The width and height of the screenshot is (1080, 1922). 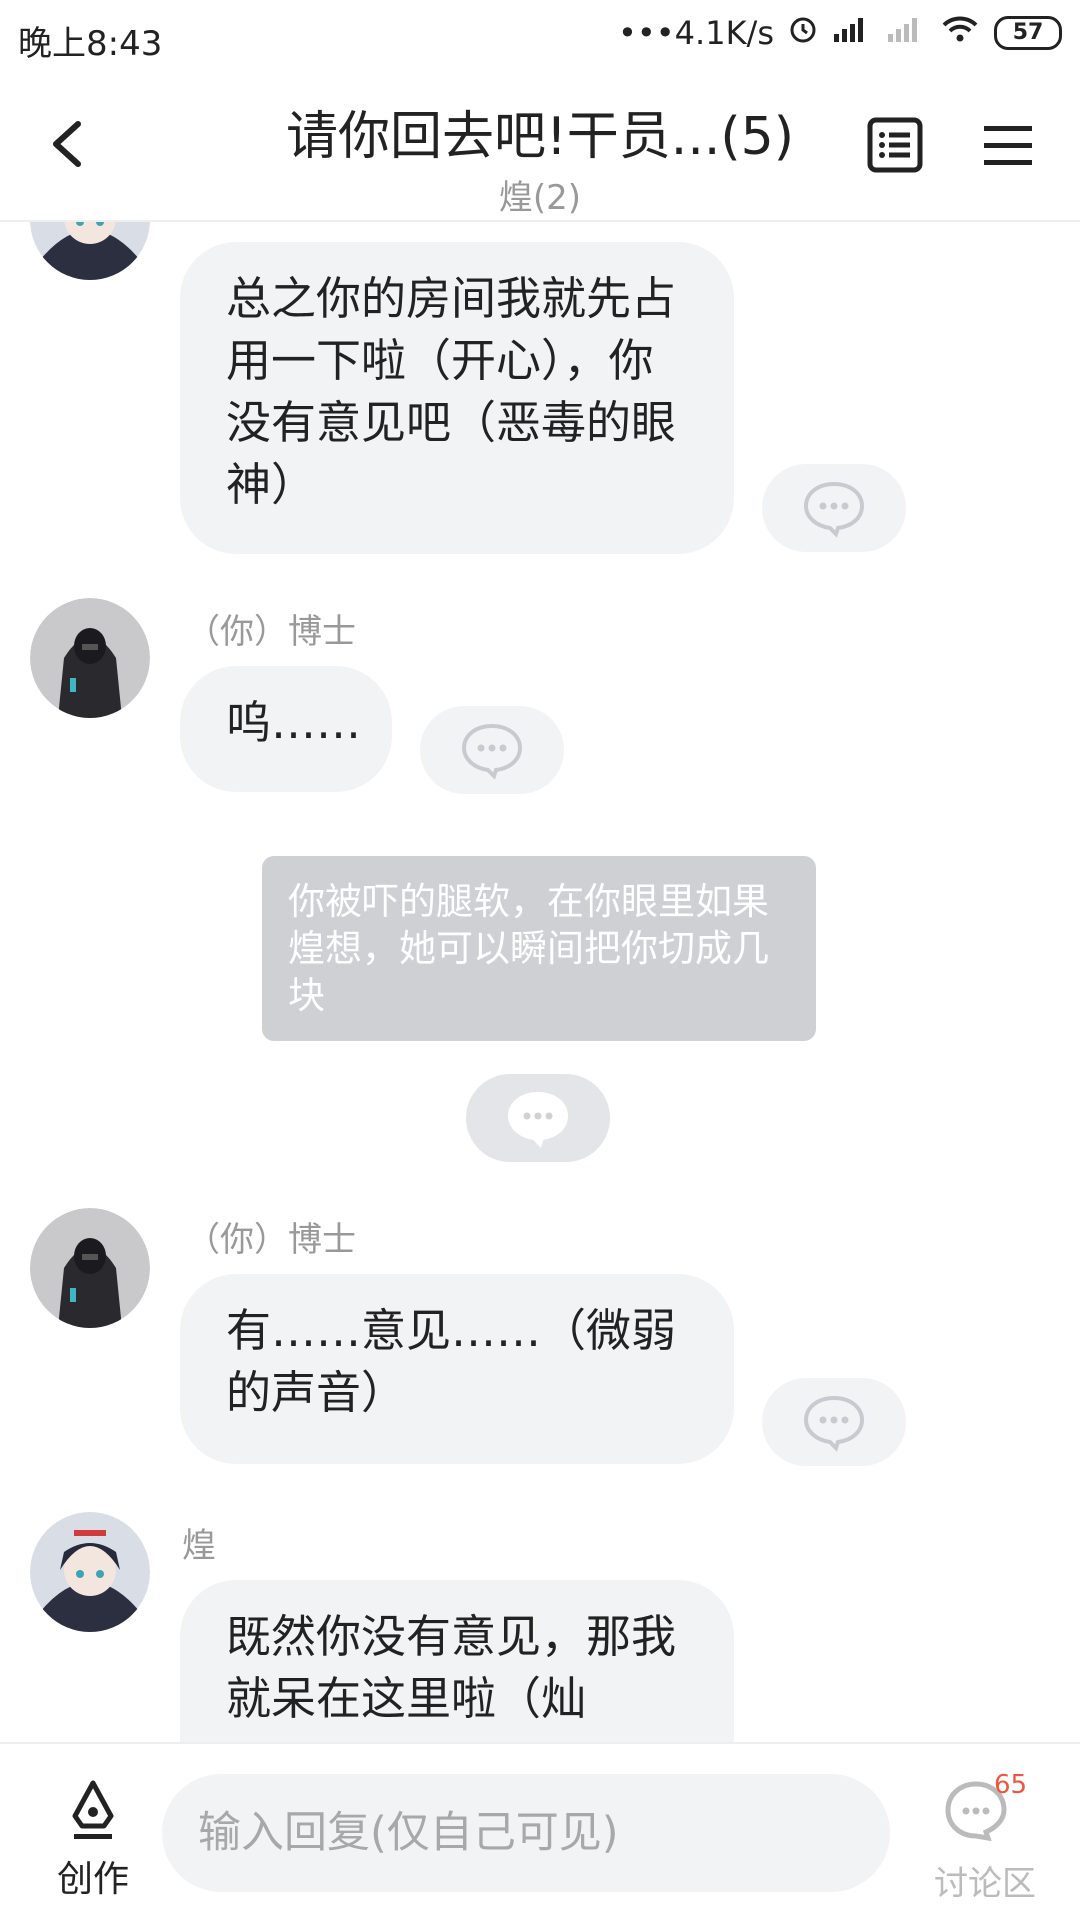 I want to click on create-button: 创作, so click(x=93, y=1836).